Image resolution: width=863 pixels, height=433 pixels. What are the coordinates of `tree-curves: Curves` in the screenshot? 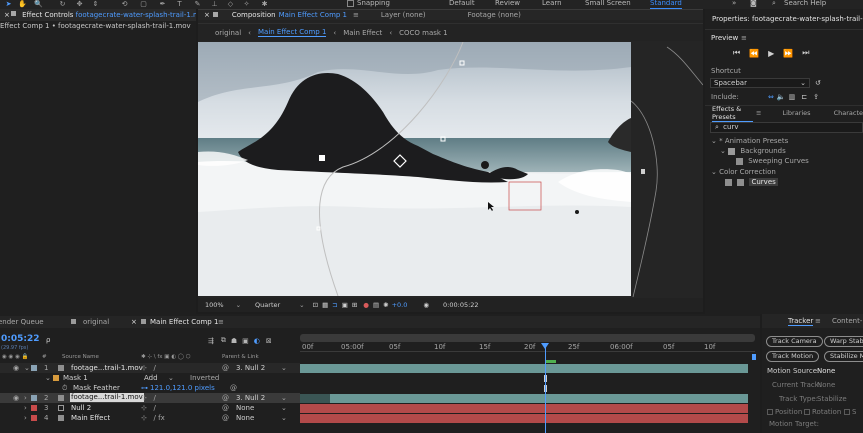 It's located at (751, 182).